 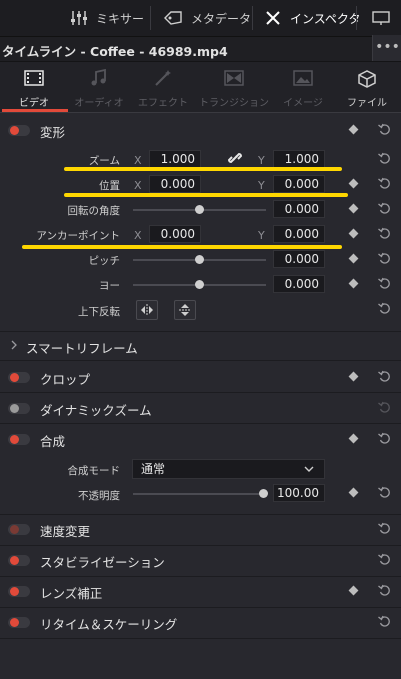 What do you see at coordinates (207, 18) in the screenshot?
I see `metadata-button: メタデータ` at bounding box center [207, 18].